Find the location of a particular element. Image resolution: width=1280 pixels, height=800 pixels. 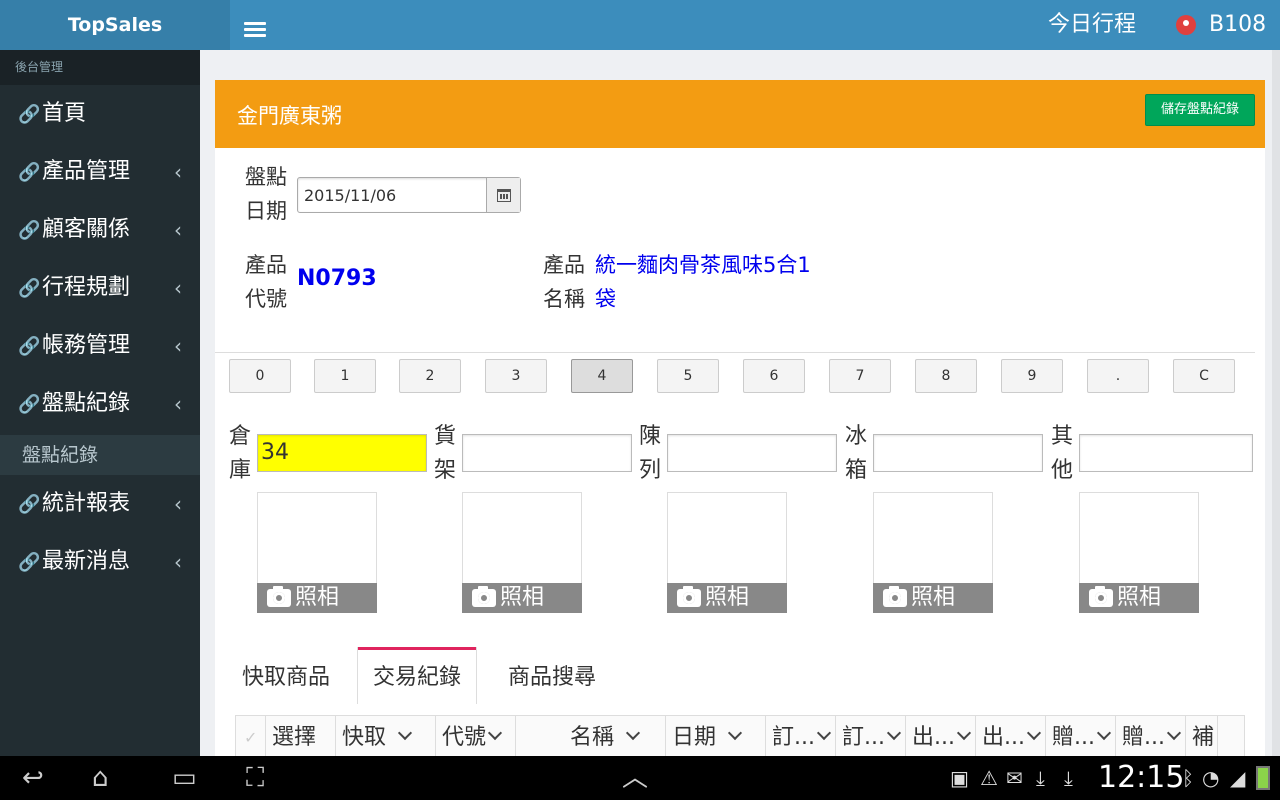

back-icon: ↩ is located at coordinates (33, 778).